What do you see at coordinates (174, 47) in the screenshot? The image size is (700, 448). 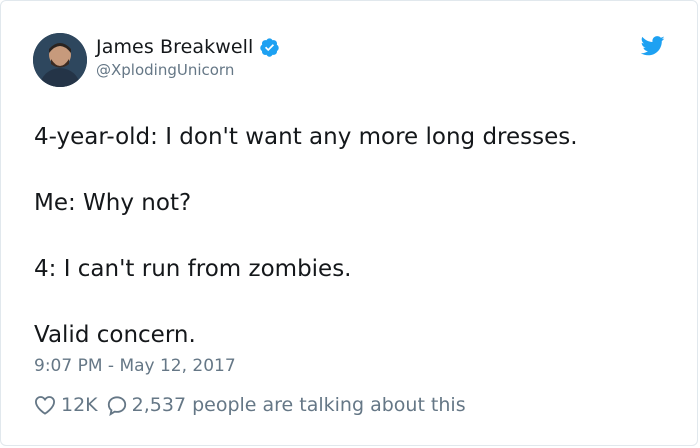 I see `display-name: James Breakwell` at bounding box center [174, 47].